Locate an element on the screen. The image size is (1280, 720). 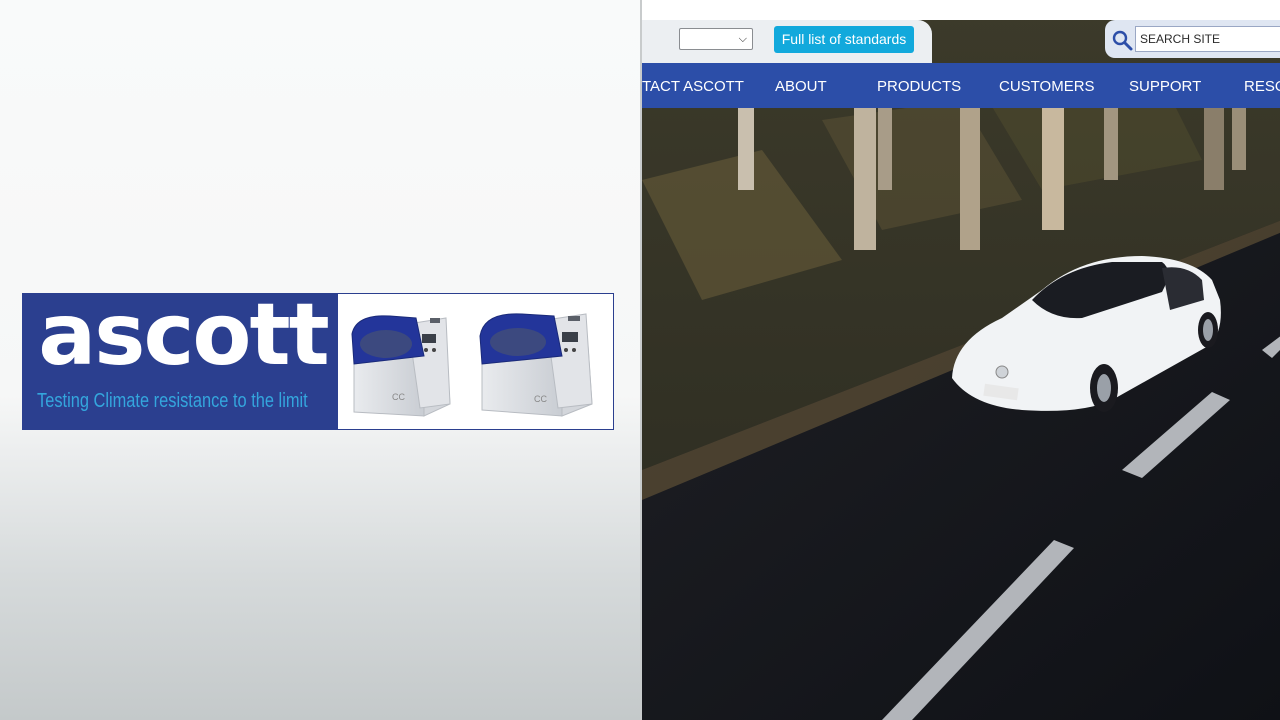
banner-tagline: Testing Climate resistance to the limit is located at coordinates (172, 401).